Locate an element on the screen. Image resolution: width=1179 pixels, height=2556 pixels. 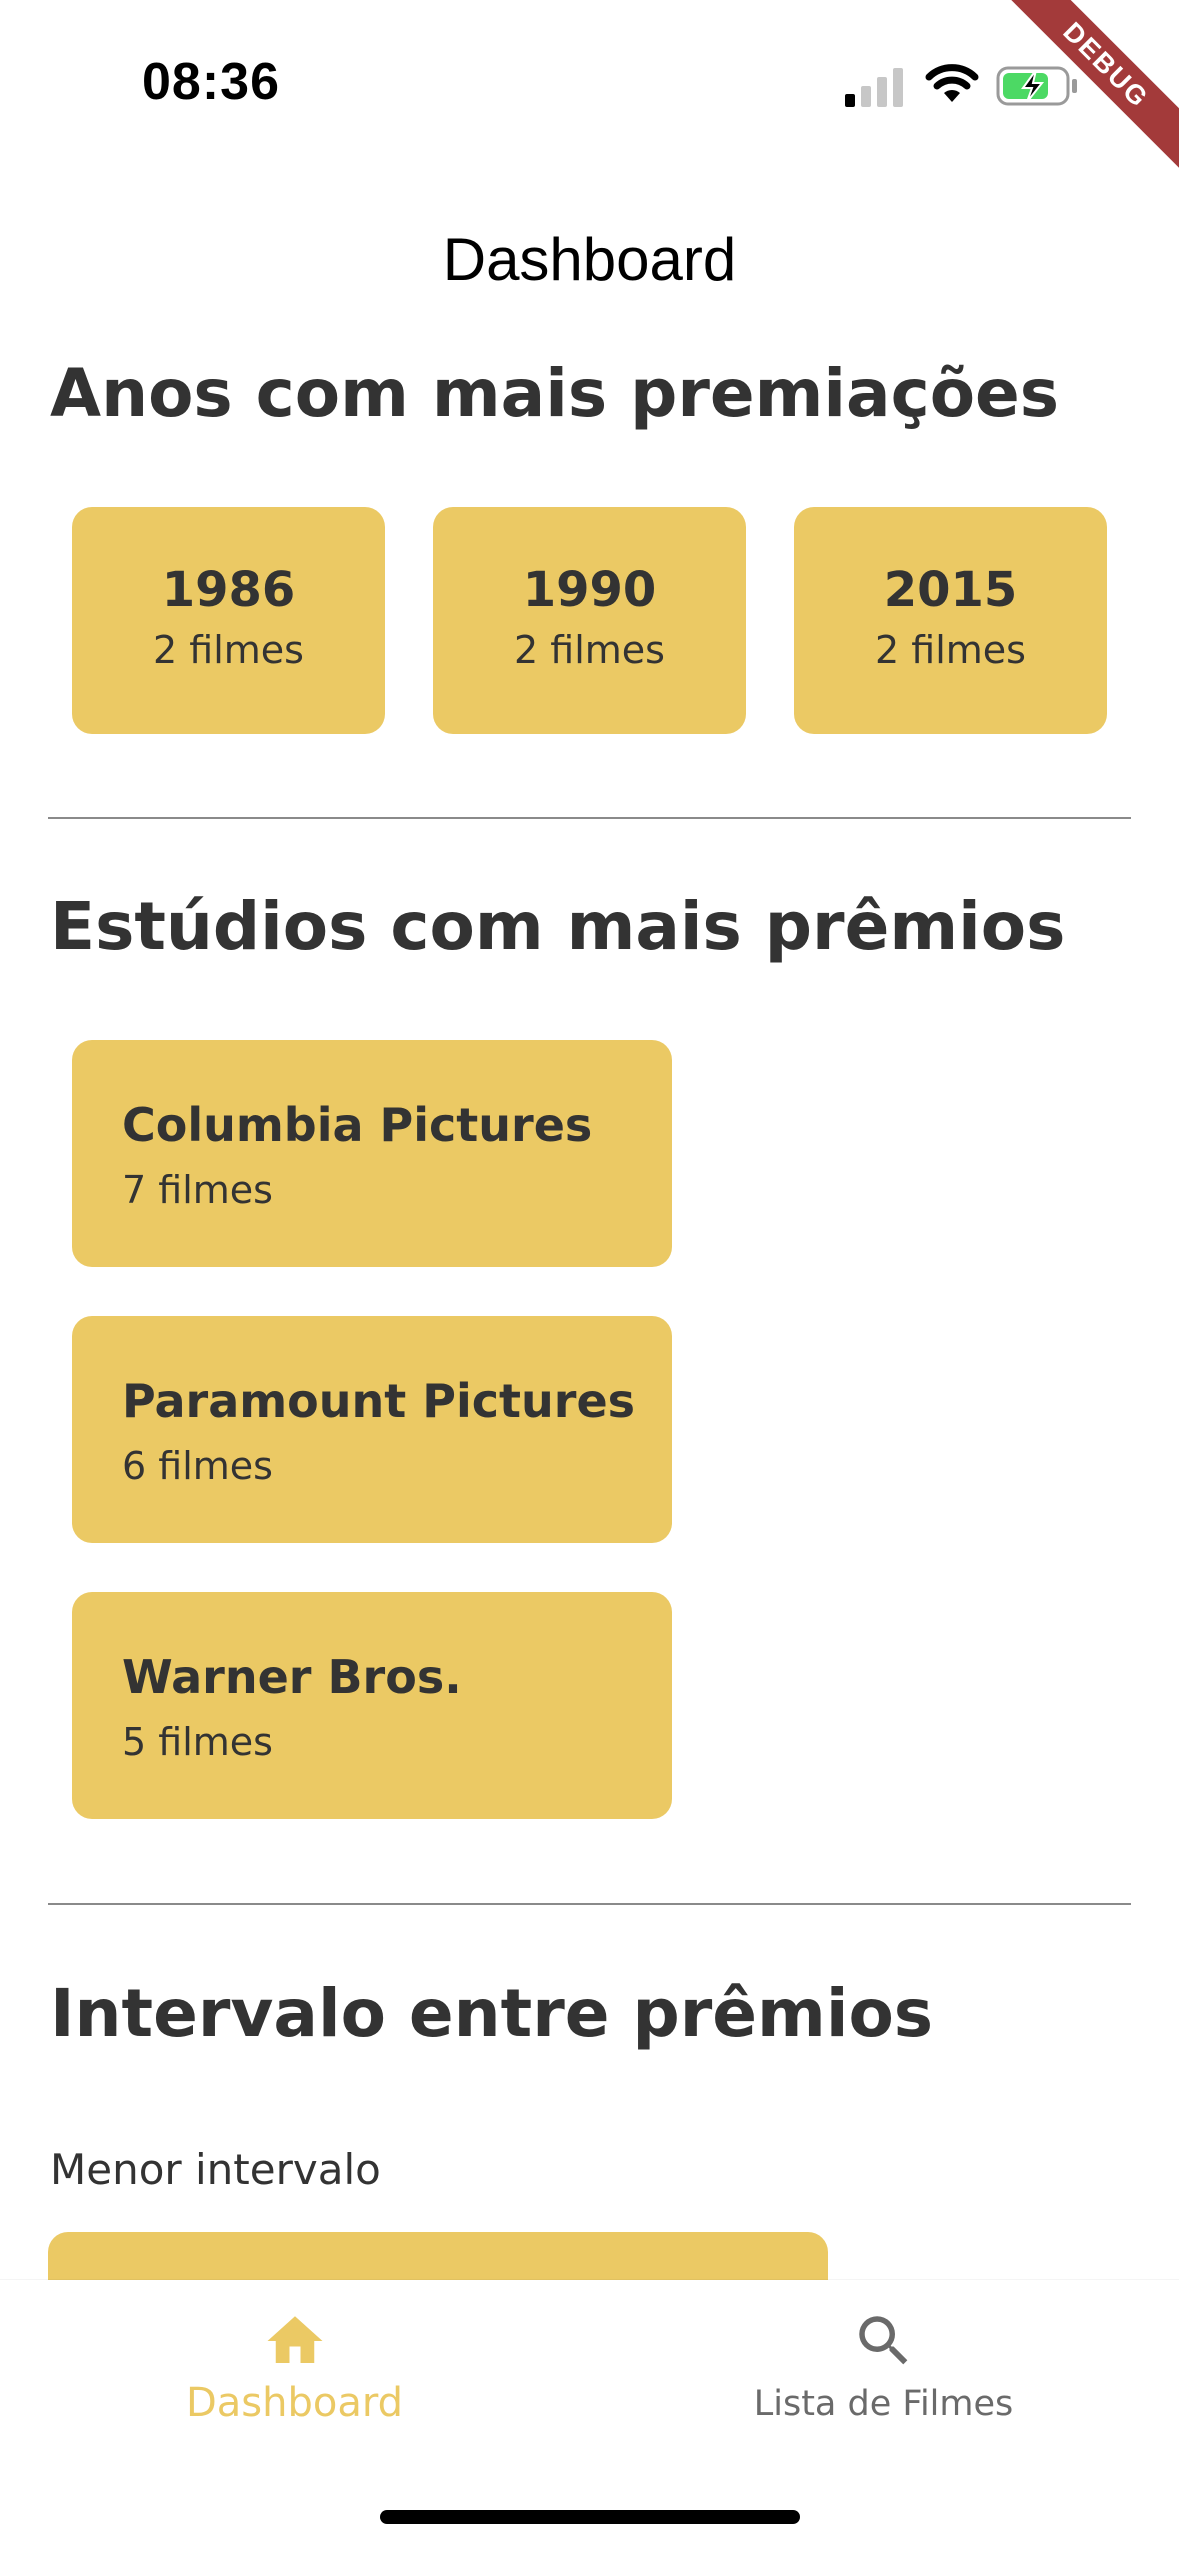
year-card: 1986 2 filmes is located at coordinates (228, 620).